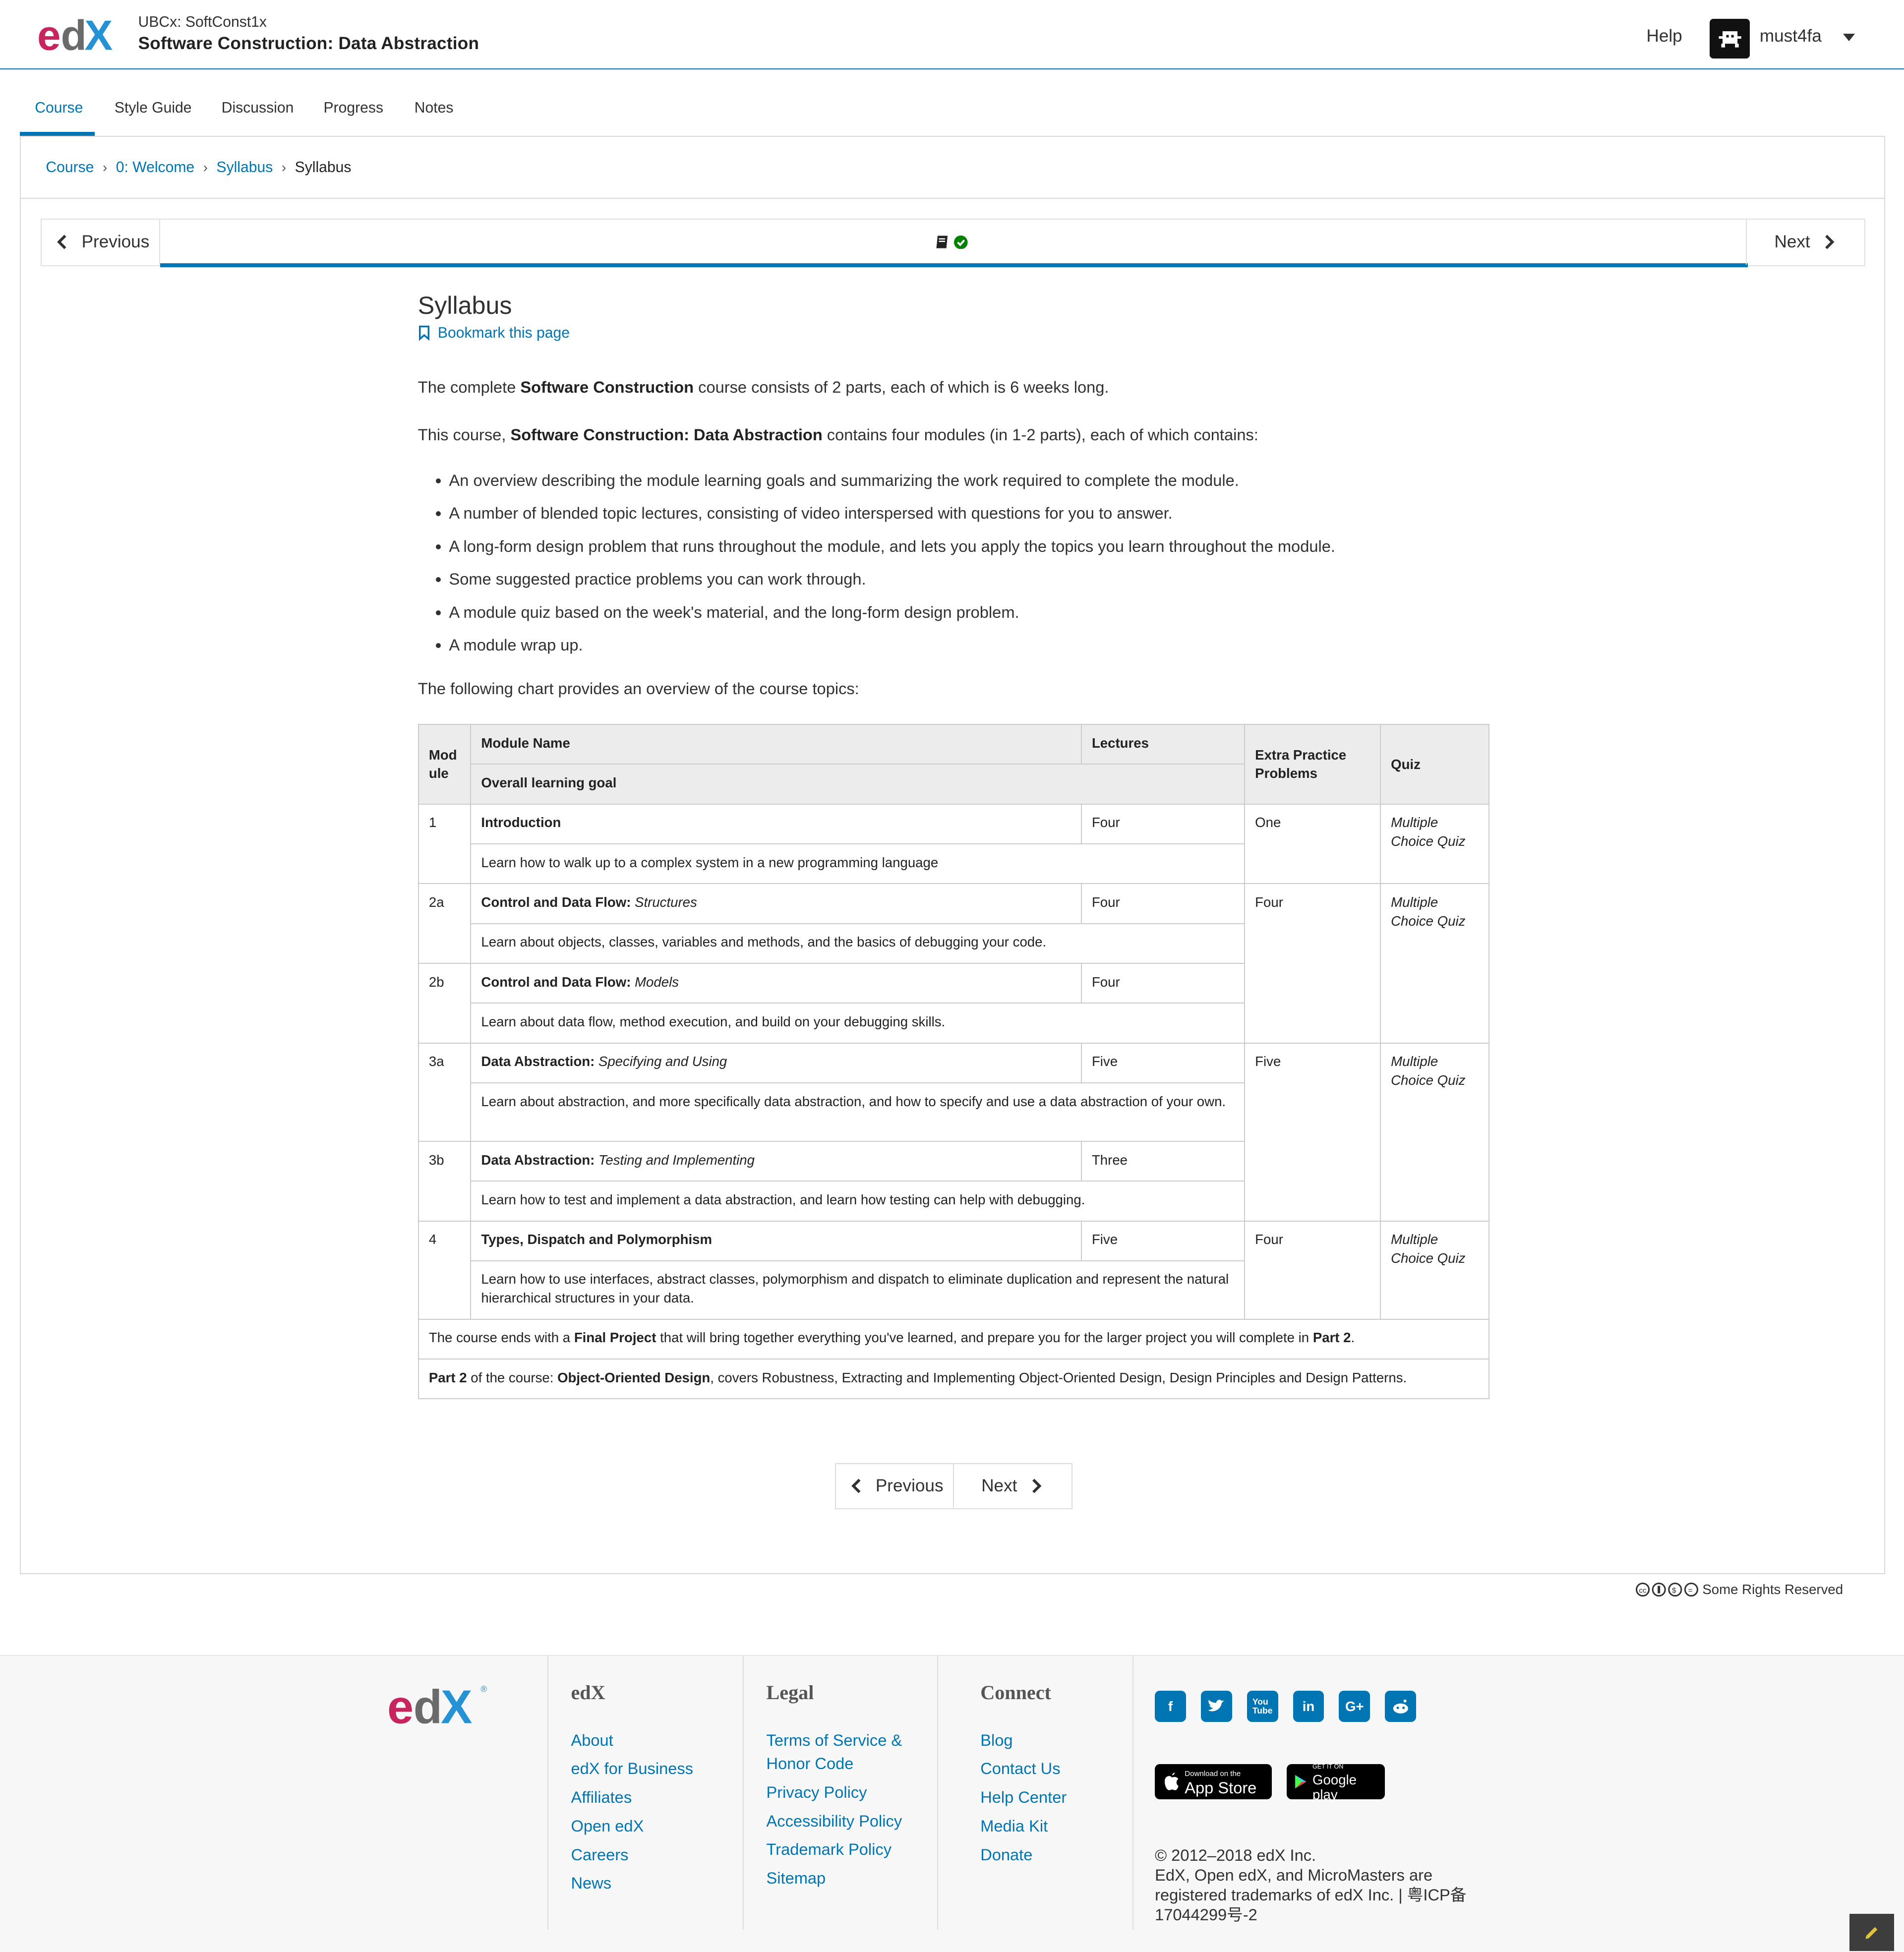  I want to click on reddit-icon, so click(1401, 1706).